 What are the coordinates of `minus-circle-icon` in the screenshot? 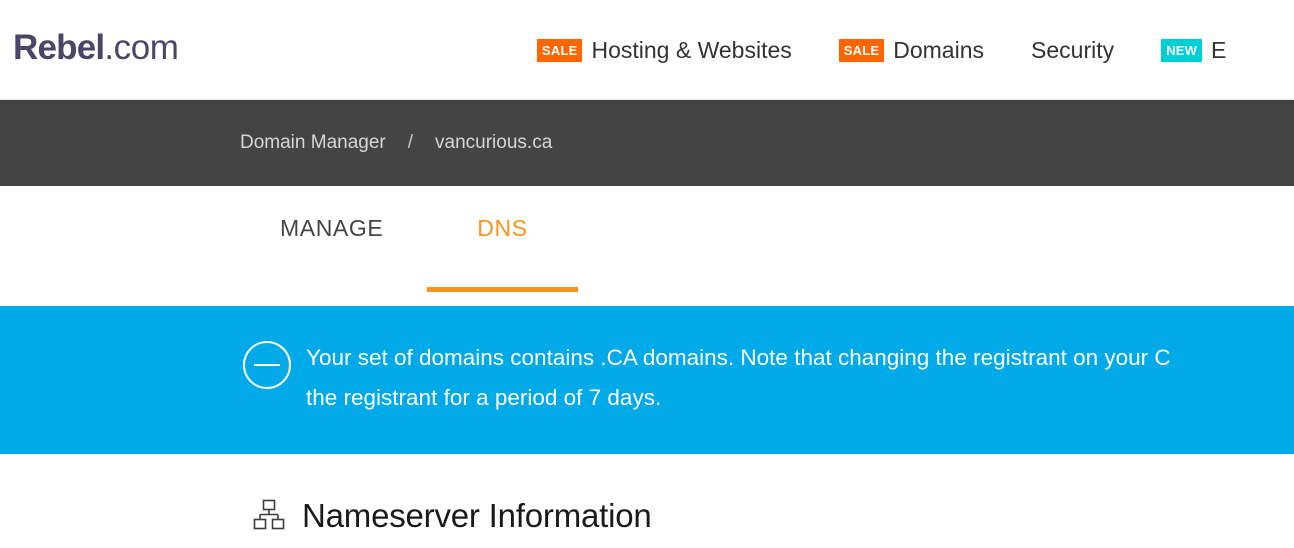 It's located at (267, 365).